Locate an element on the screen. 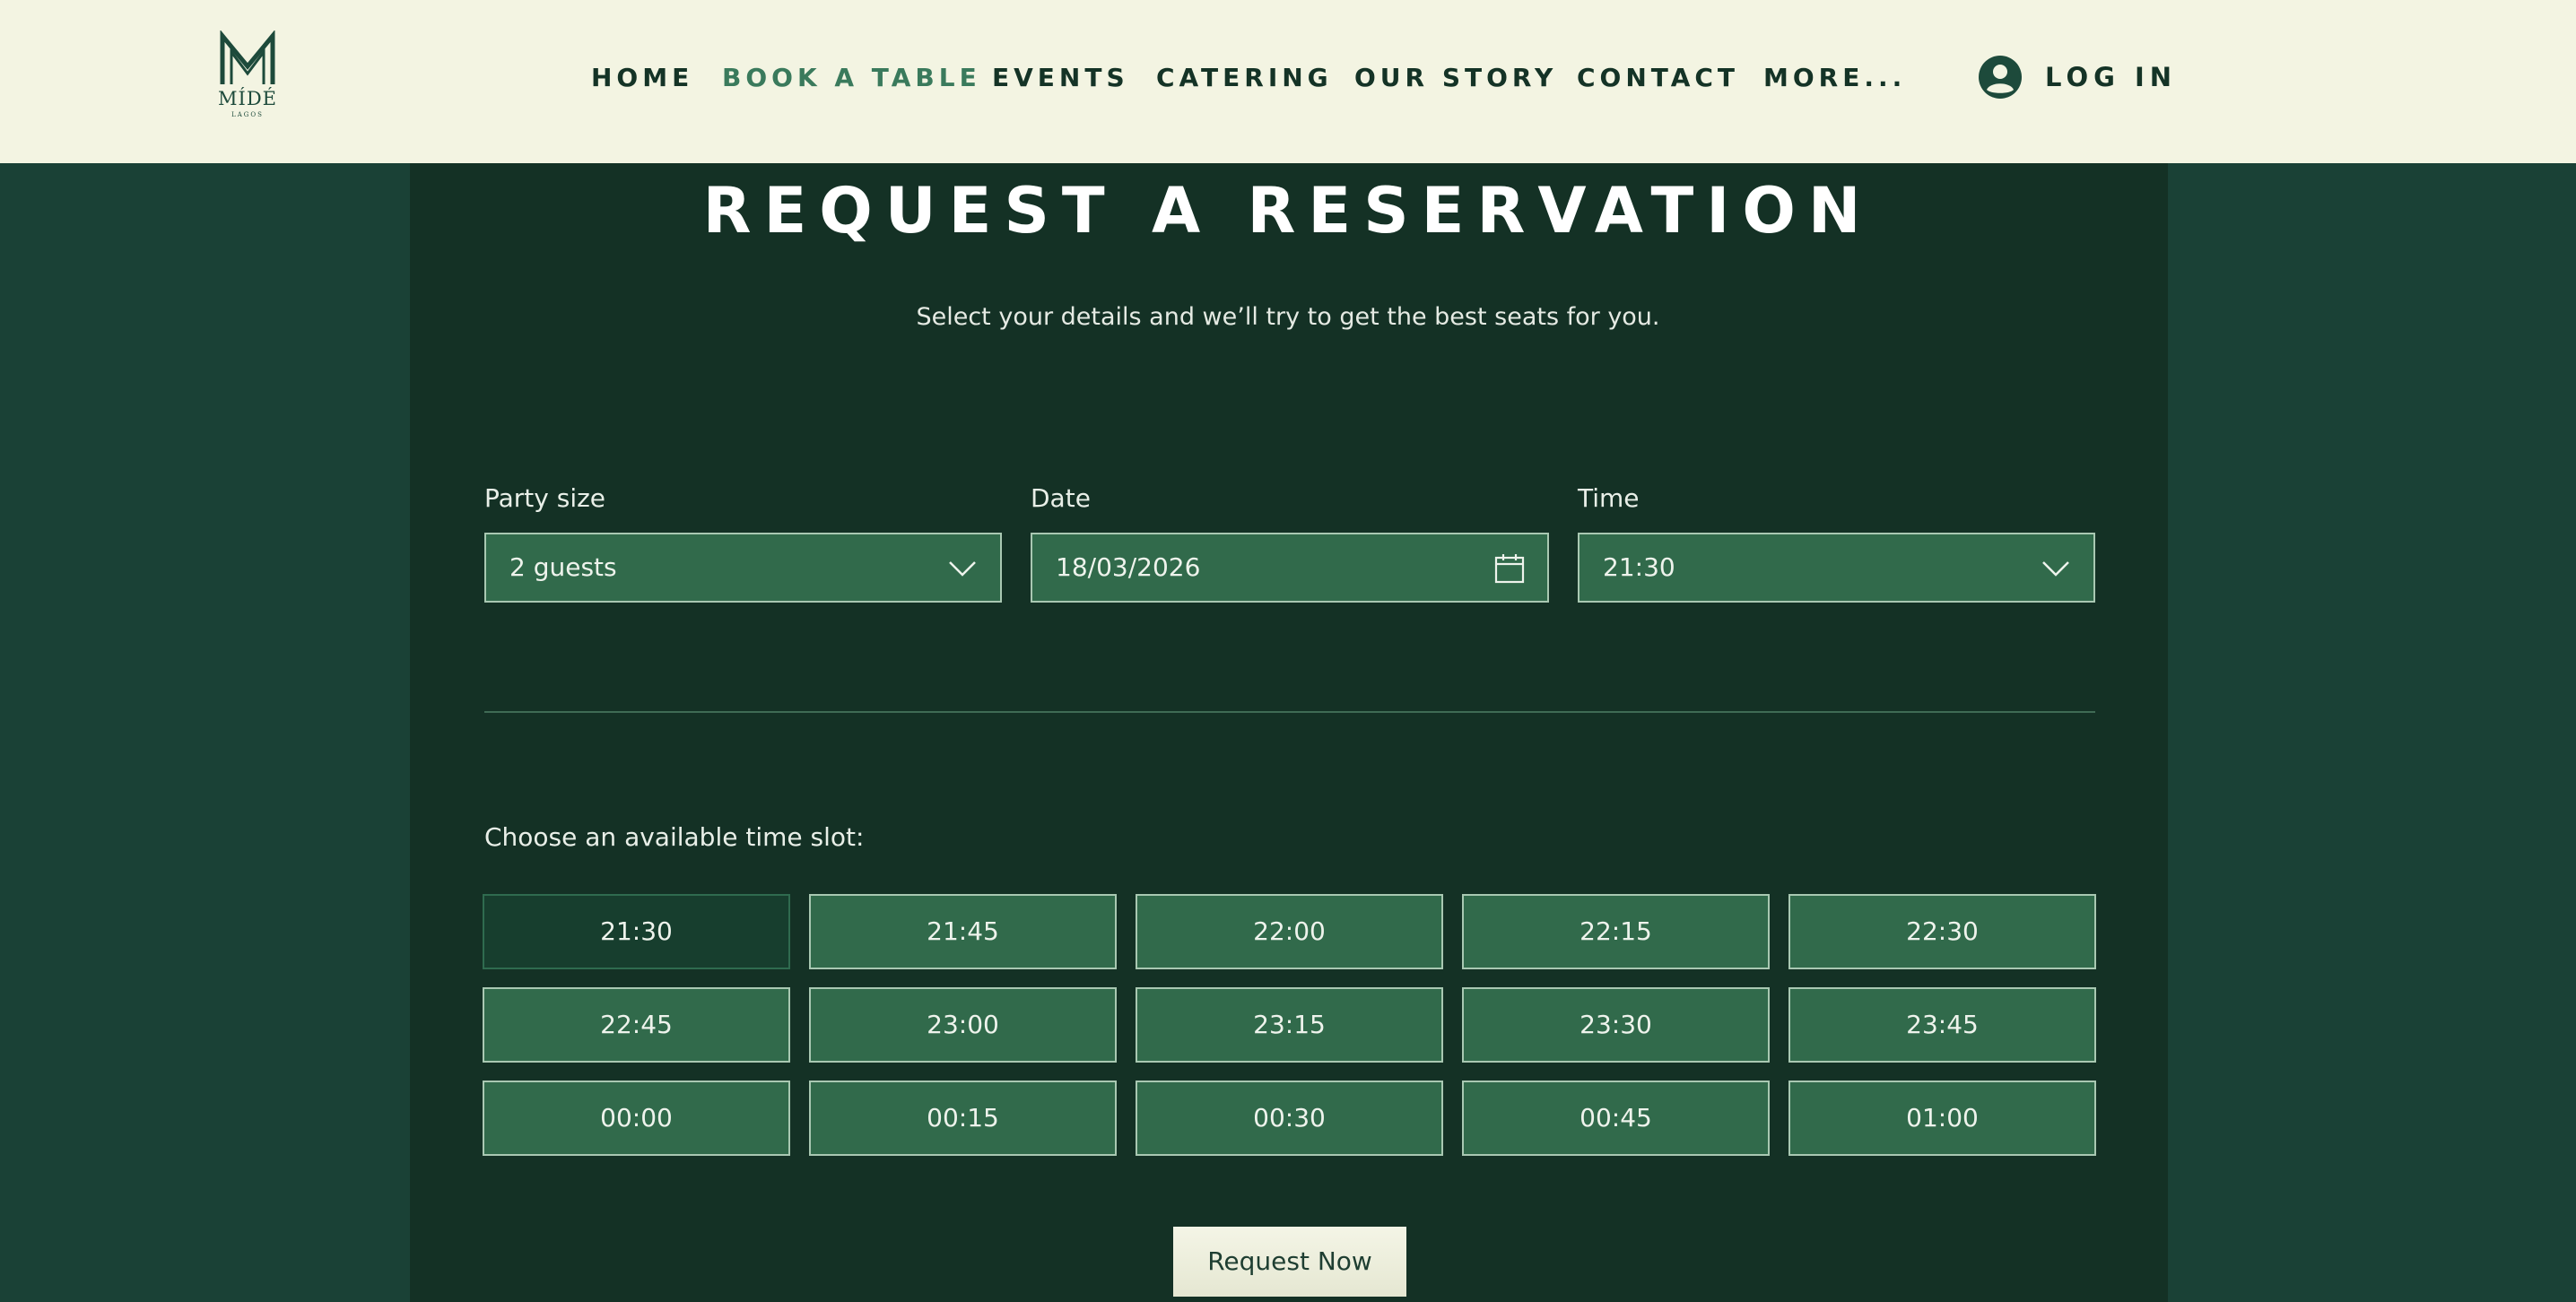 Image resolution: width=2576 pixels, height=1302 pixels. time-slot-button: 23:00 is located at coordinates (963, 1025).